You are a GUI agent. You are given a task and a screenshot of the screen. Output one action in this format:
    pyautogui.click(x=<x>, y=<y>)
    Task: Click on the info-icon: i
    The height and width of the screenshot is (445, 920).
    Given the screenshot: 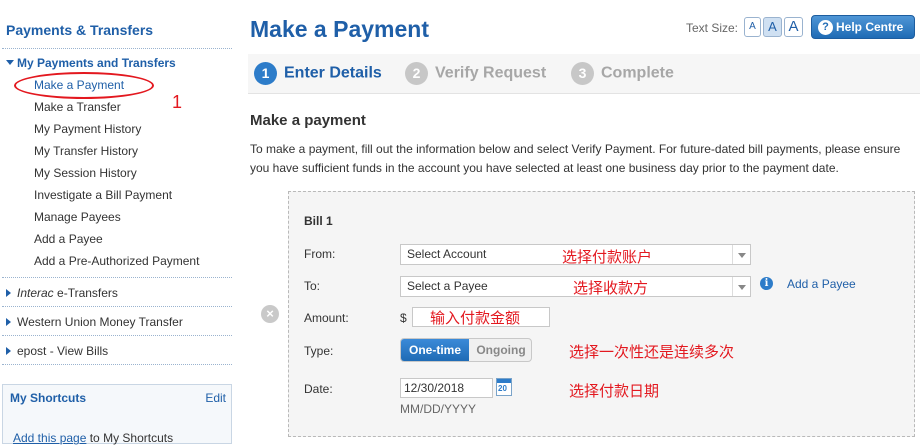 What is the action you would take?
    pyautogui.click(x=766, y=283)
    